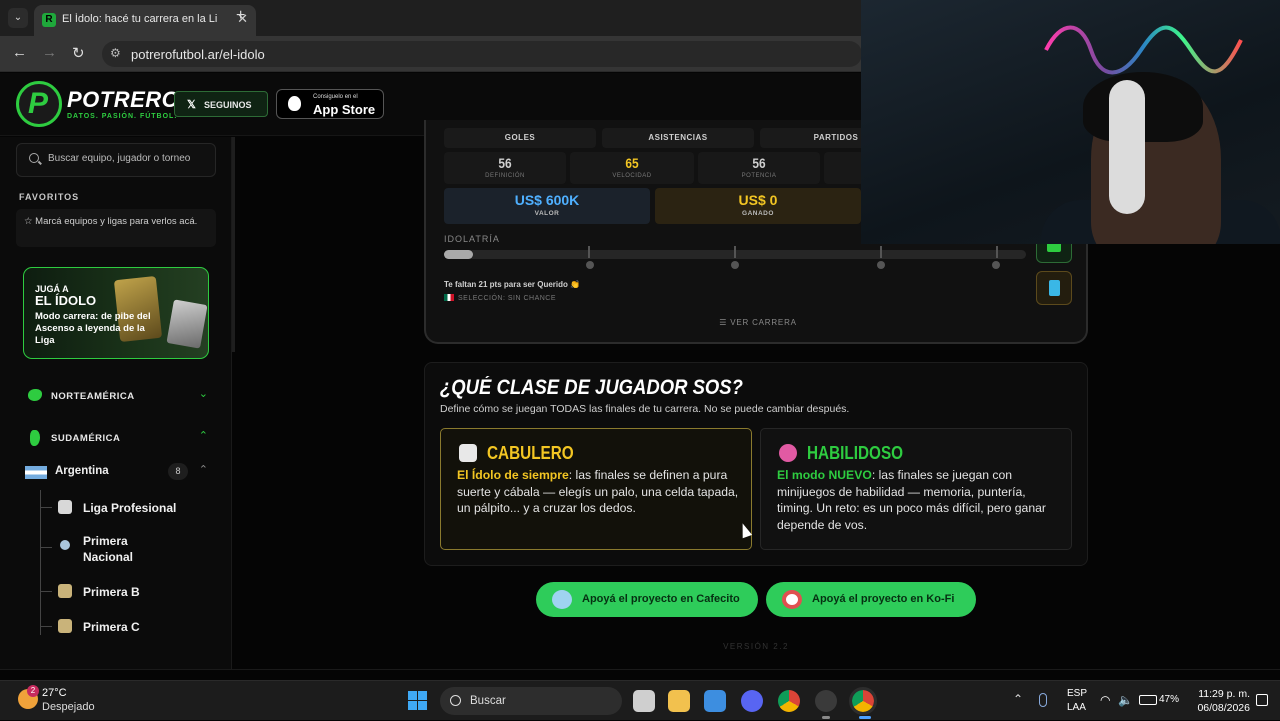 The height and width of the screenshot is (721, 1280). Describe the element at coordinates (865, 717) in the screenshot. I see `app-active-indicator` at that location.